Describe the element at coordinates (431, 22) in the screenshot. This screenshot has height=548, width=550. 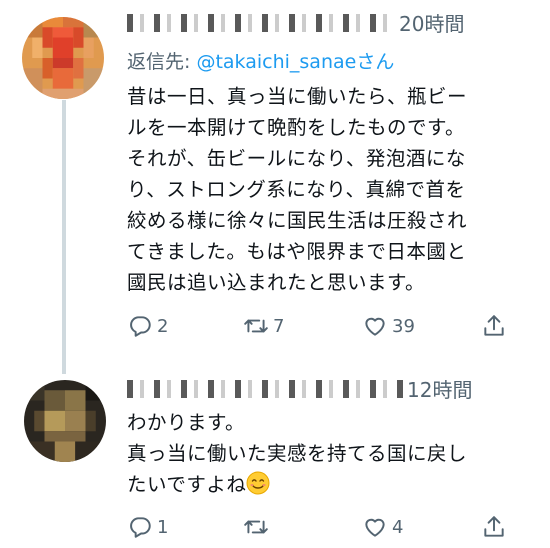
I see `timestamp: 20時間` at that location.